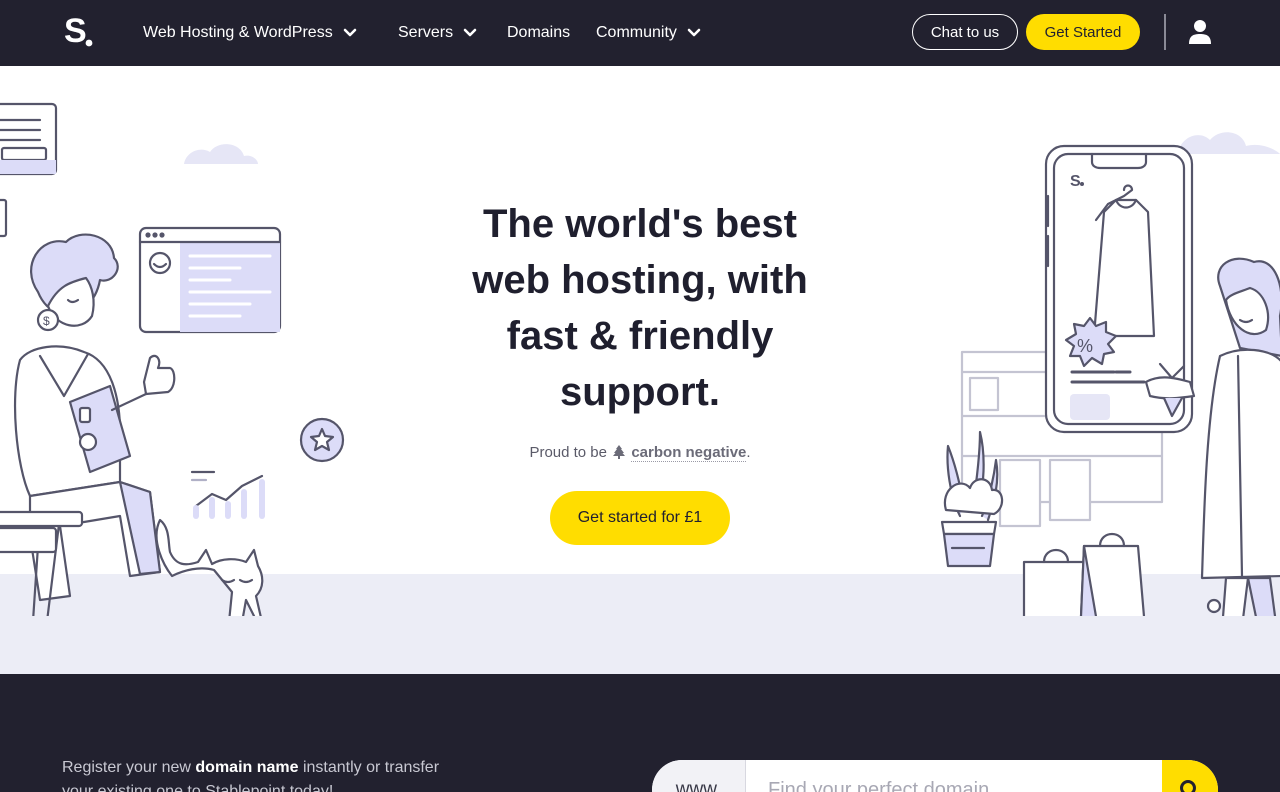  What do you see at coordinates (238, 32) in the screenshot?
I see `nav-web-hosting-label: Web Hosting & WordPress` at bounding box center [238, 32].